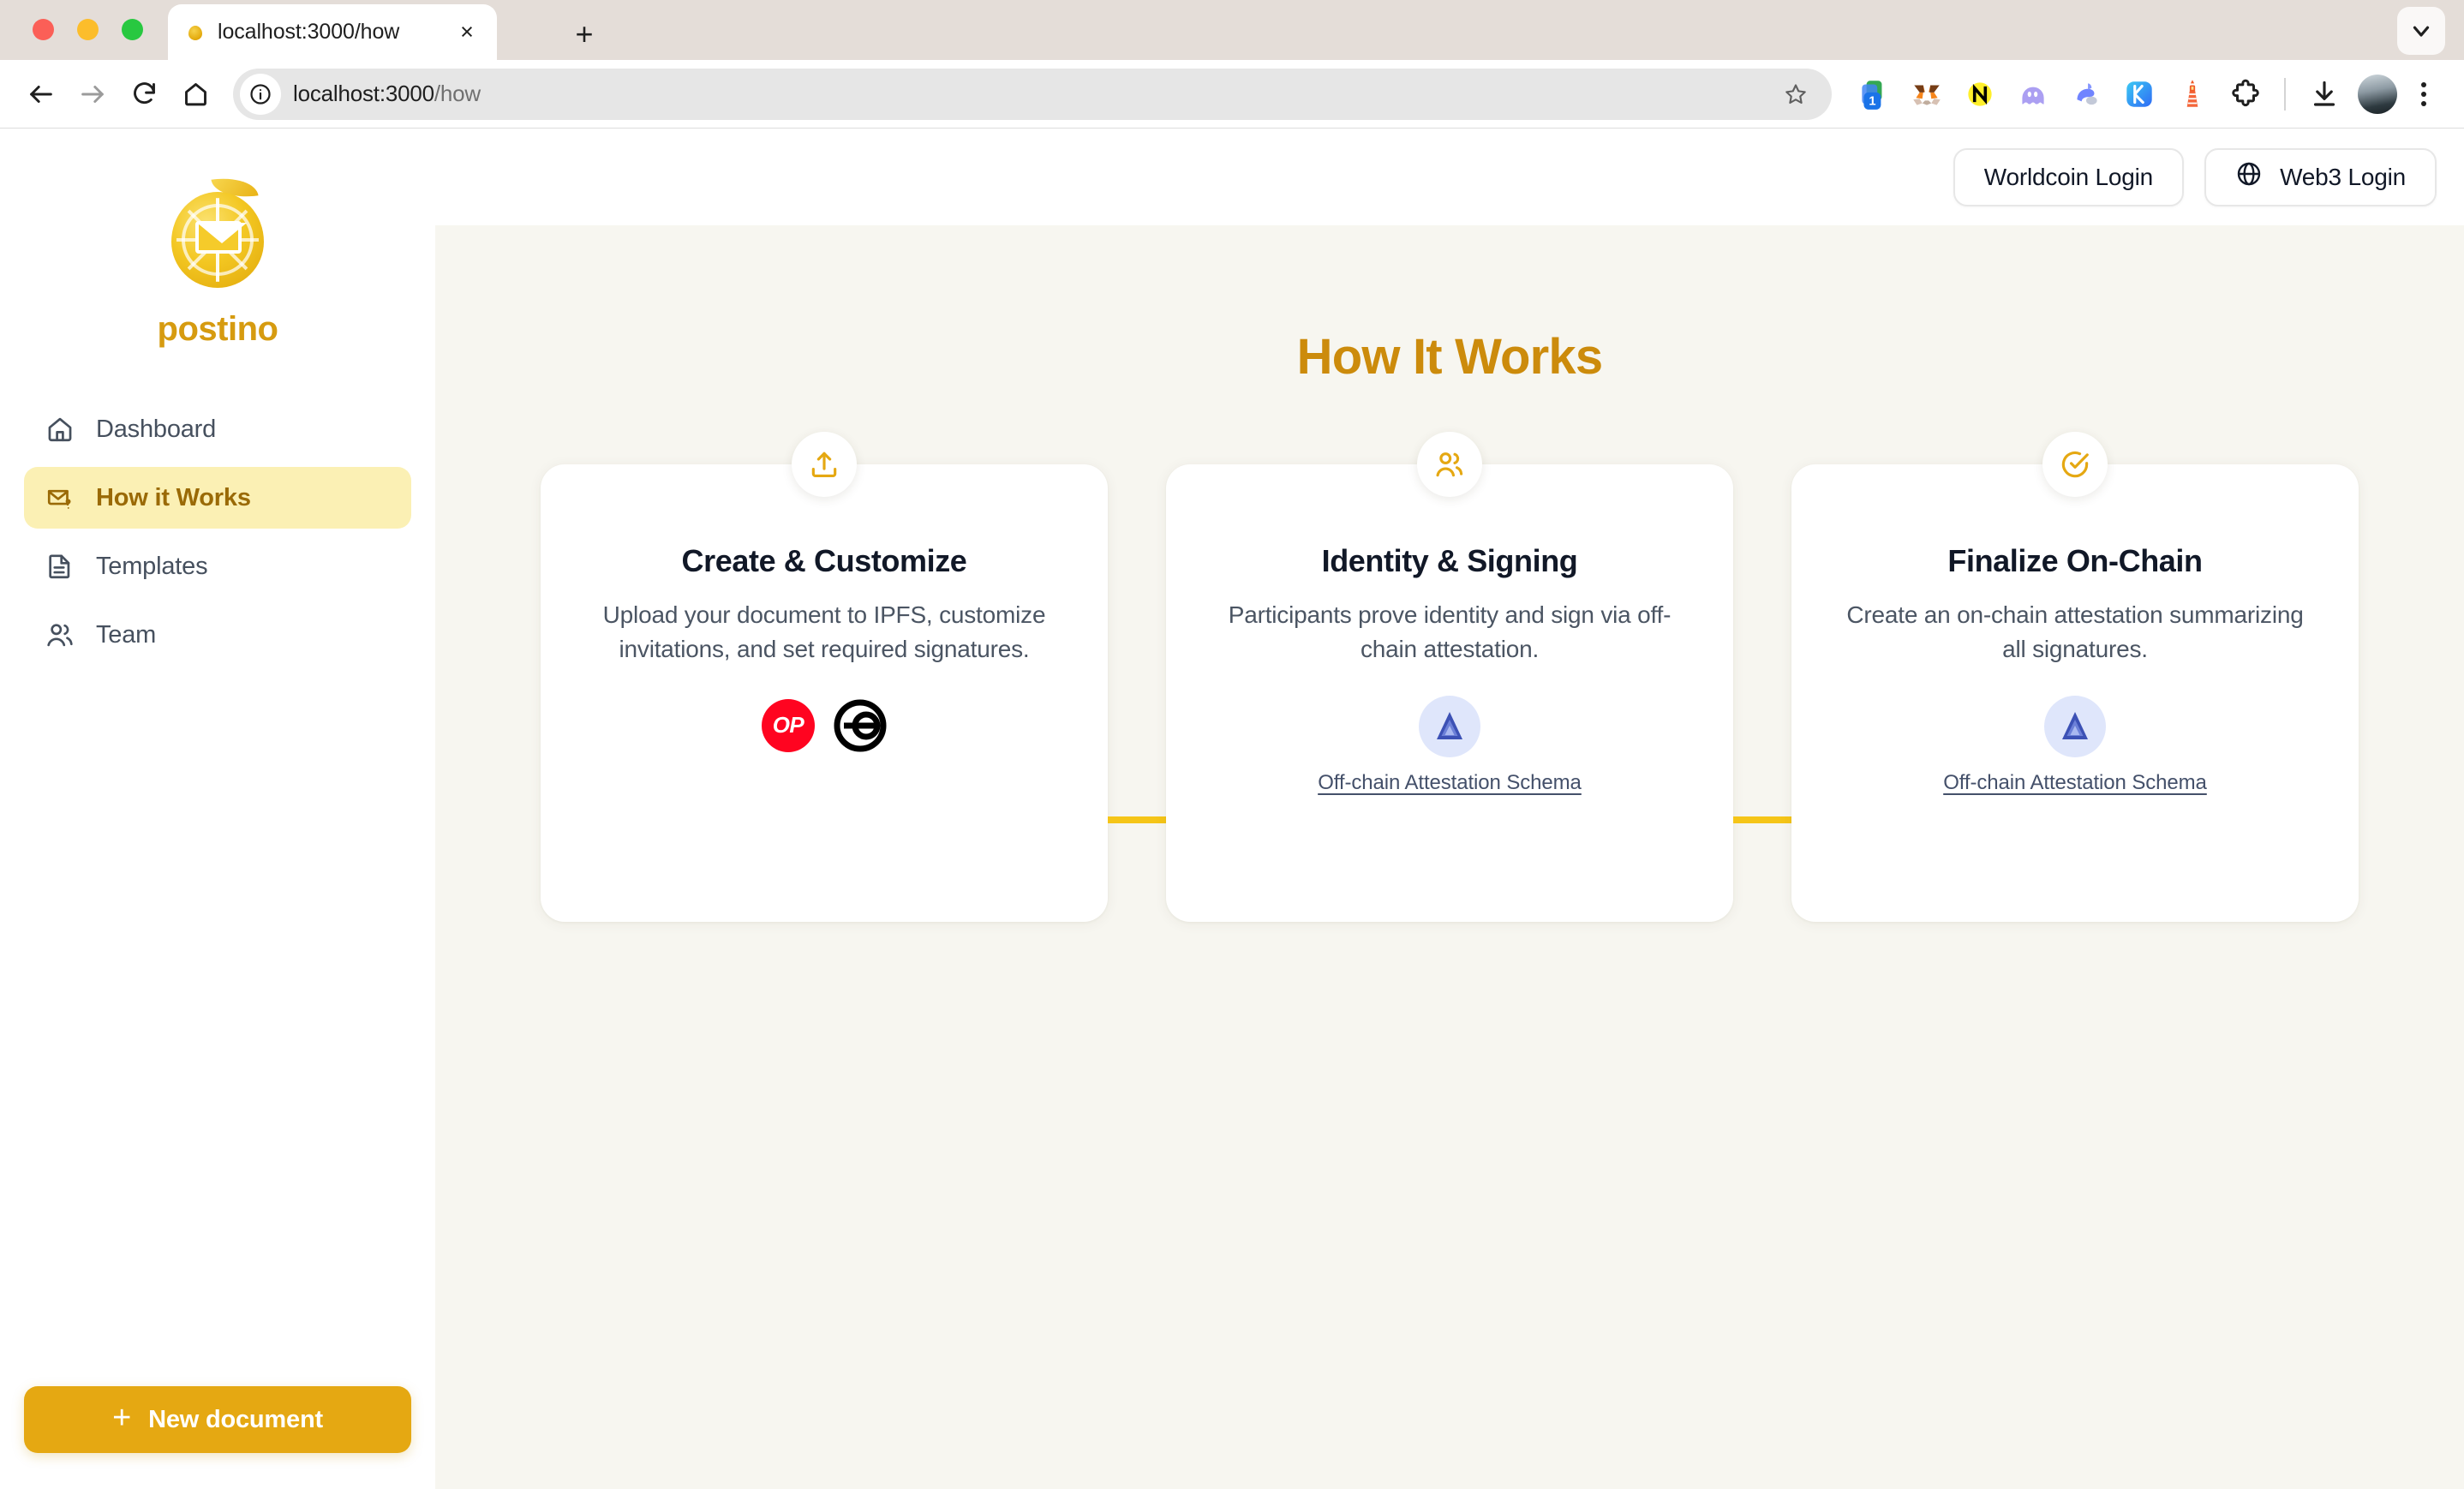 This screenshot has height=1489, width=2464. Describe the element at coordinates (217, 532) in the screenshot. I see `sidebar-nav: Dashboard How it Works Templates Team` at that location.